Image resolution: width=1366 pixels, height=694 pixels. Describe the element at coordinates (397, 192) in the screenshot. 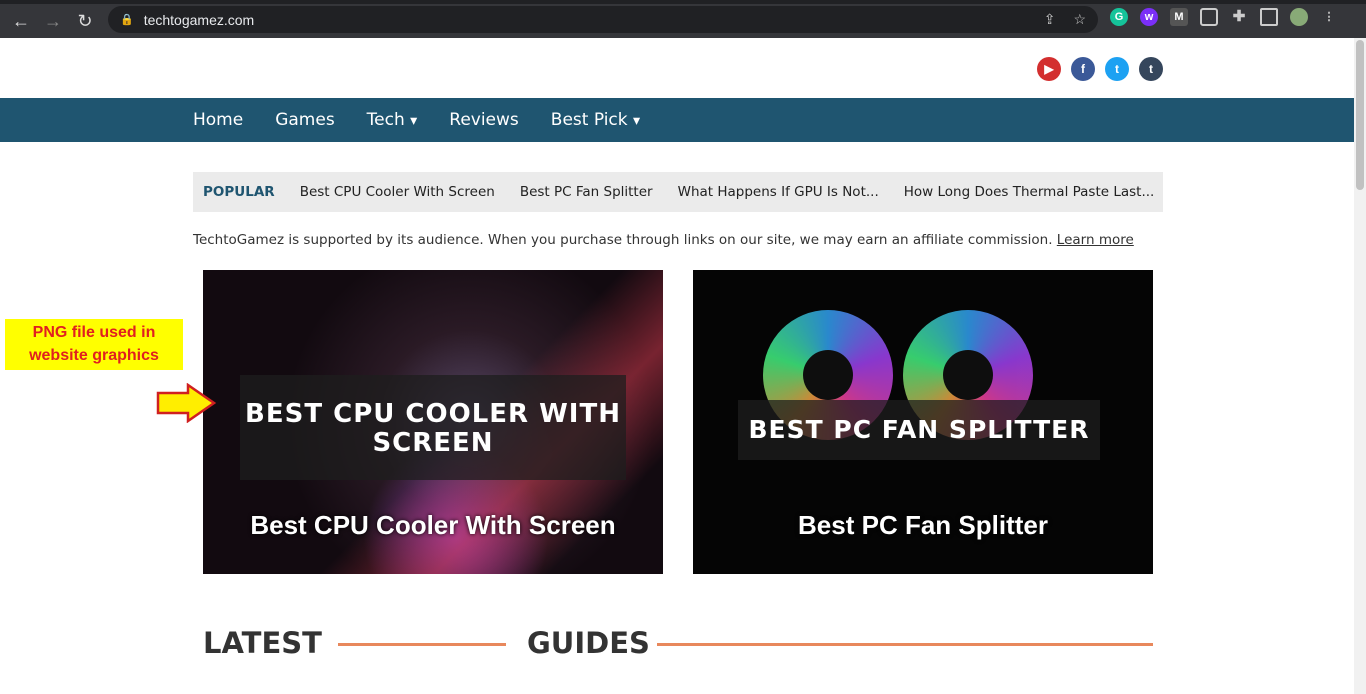

I see `popular-link: Best CPU Cooler With Screen` at that location.